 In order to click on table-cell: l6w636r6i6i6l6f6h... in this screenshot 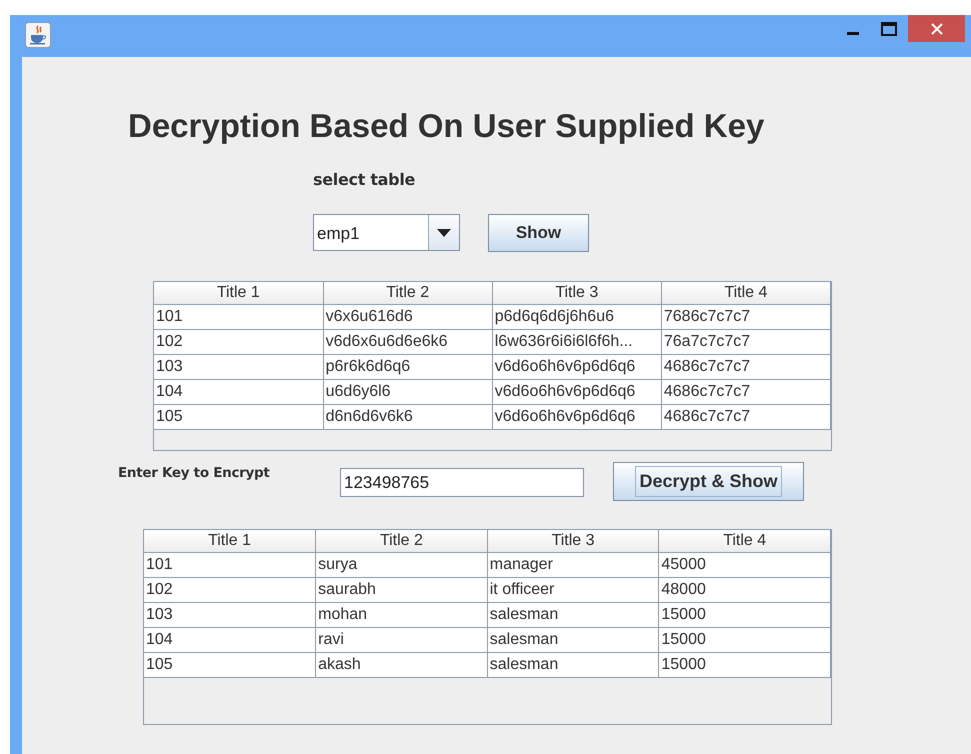, I will do `click(577, 341)`.